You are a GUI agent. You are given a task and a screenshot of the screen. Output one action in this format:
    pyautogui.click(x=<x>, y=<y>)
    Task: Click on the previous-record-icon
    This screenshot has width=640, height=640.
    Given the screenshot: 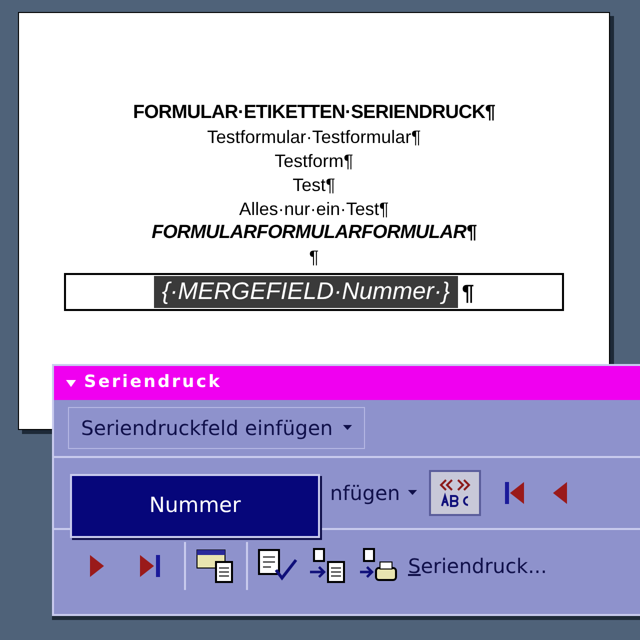 What is the action you would take?
    pyautogui.click(x=560, y=493)
    